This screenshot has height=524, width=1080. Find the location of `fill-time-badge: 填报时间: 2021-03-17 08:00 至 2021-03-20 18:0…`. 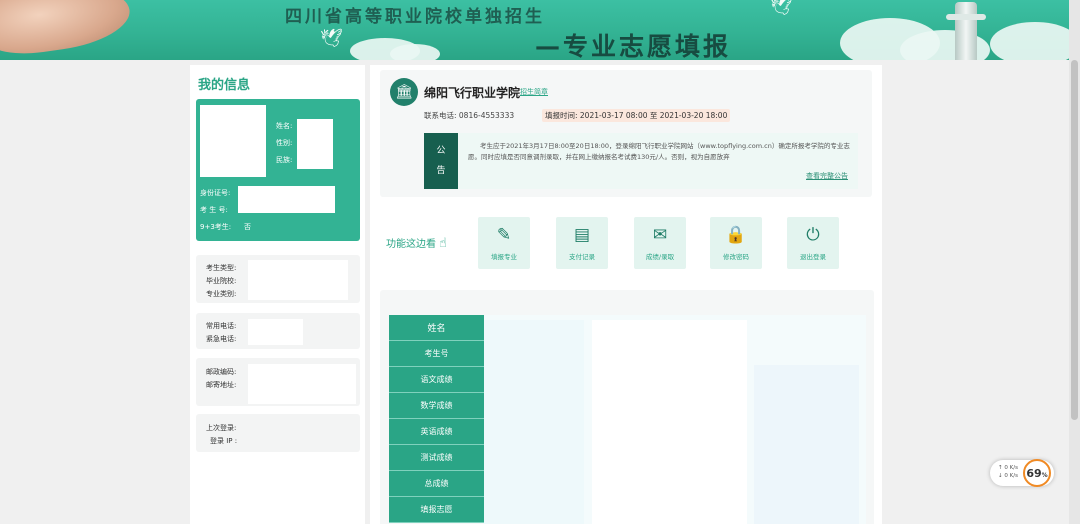

fill-time-badge: 填报时间: 2021-03-17 08:00 至 2021-03-20 18:0… is located at coordinates (636, 115).